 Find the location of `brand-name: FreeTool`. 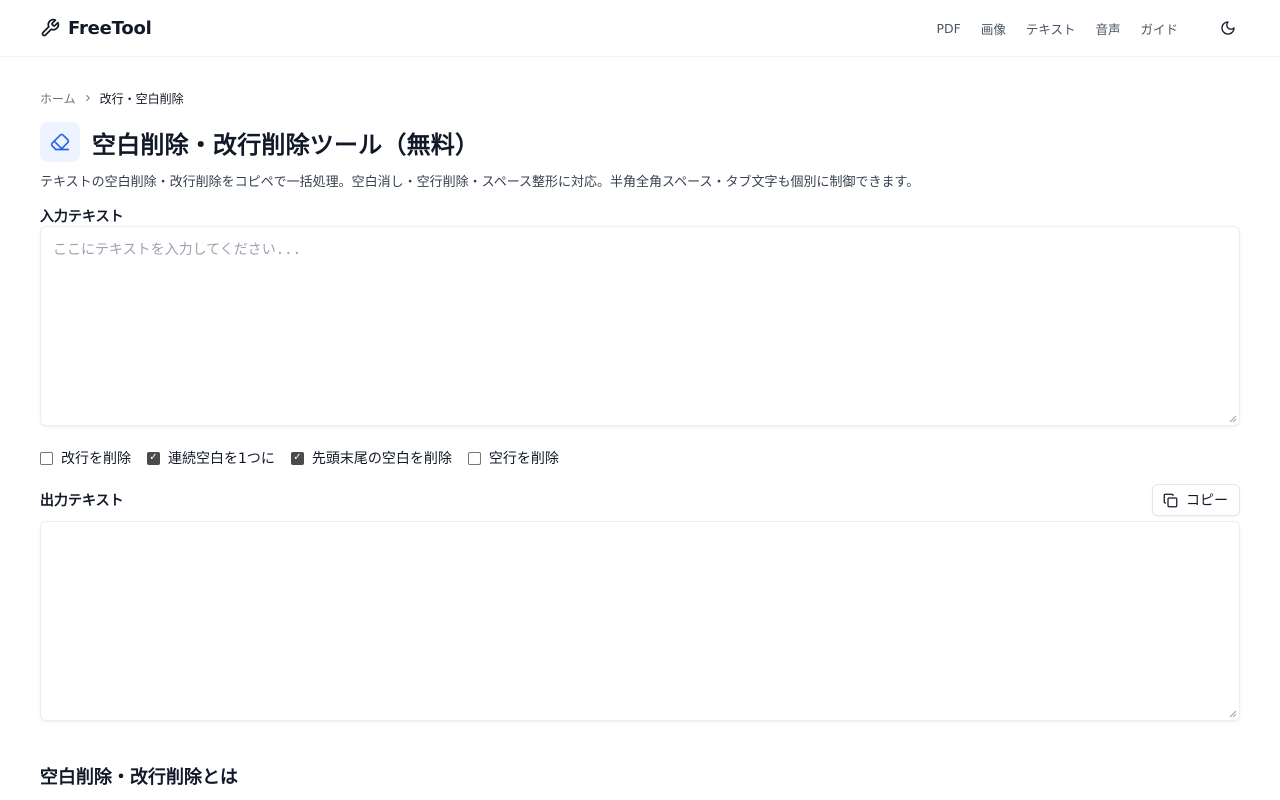

brand-name: FreeTool is located at coordinates (110, 28).